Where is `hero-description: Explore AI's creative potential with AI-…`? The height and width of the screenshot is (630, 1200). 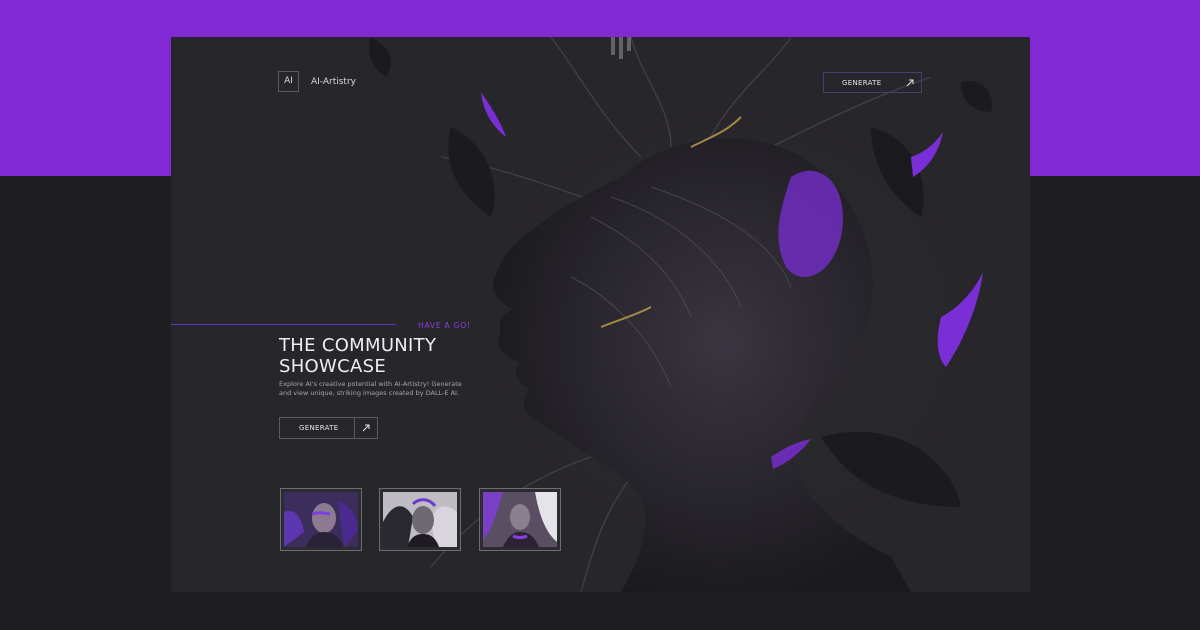
hero-description: Explore AI's creative potential with AI-… is located at coordinates (370, 388).